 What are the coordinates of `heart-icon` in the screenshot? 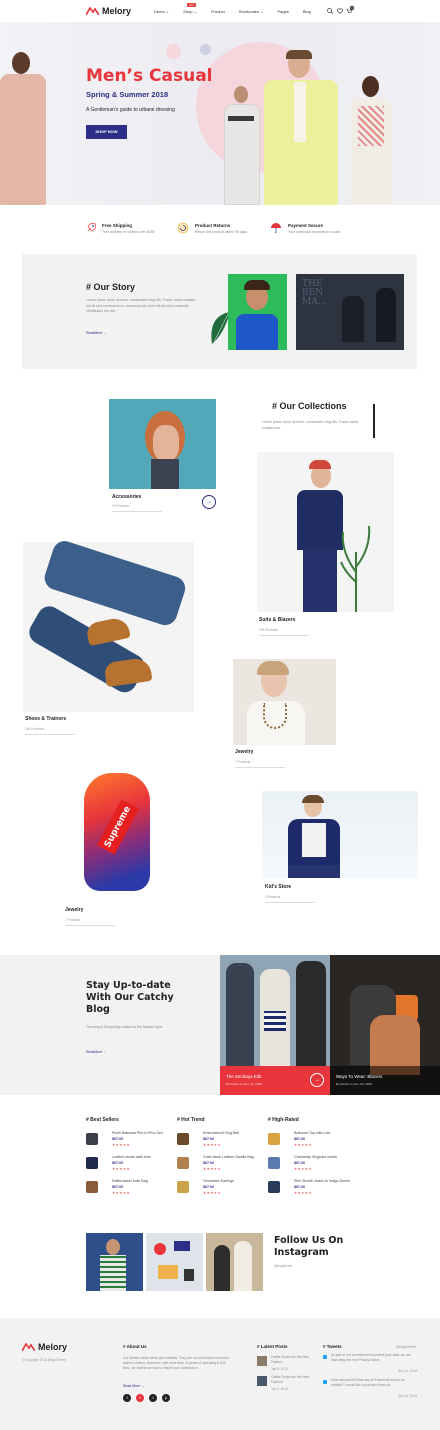 It's located at (340, 11).